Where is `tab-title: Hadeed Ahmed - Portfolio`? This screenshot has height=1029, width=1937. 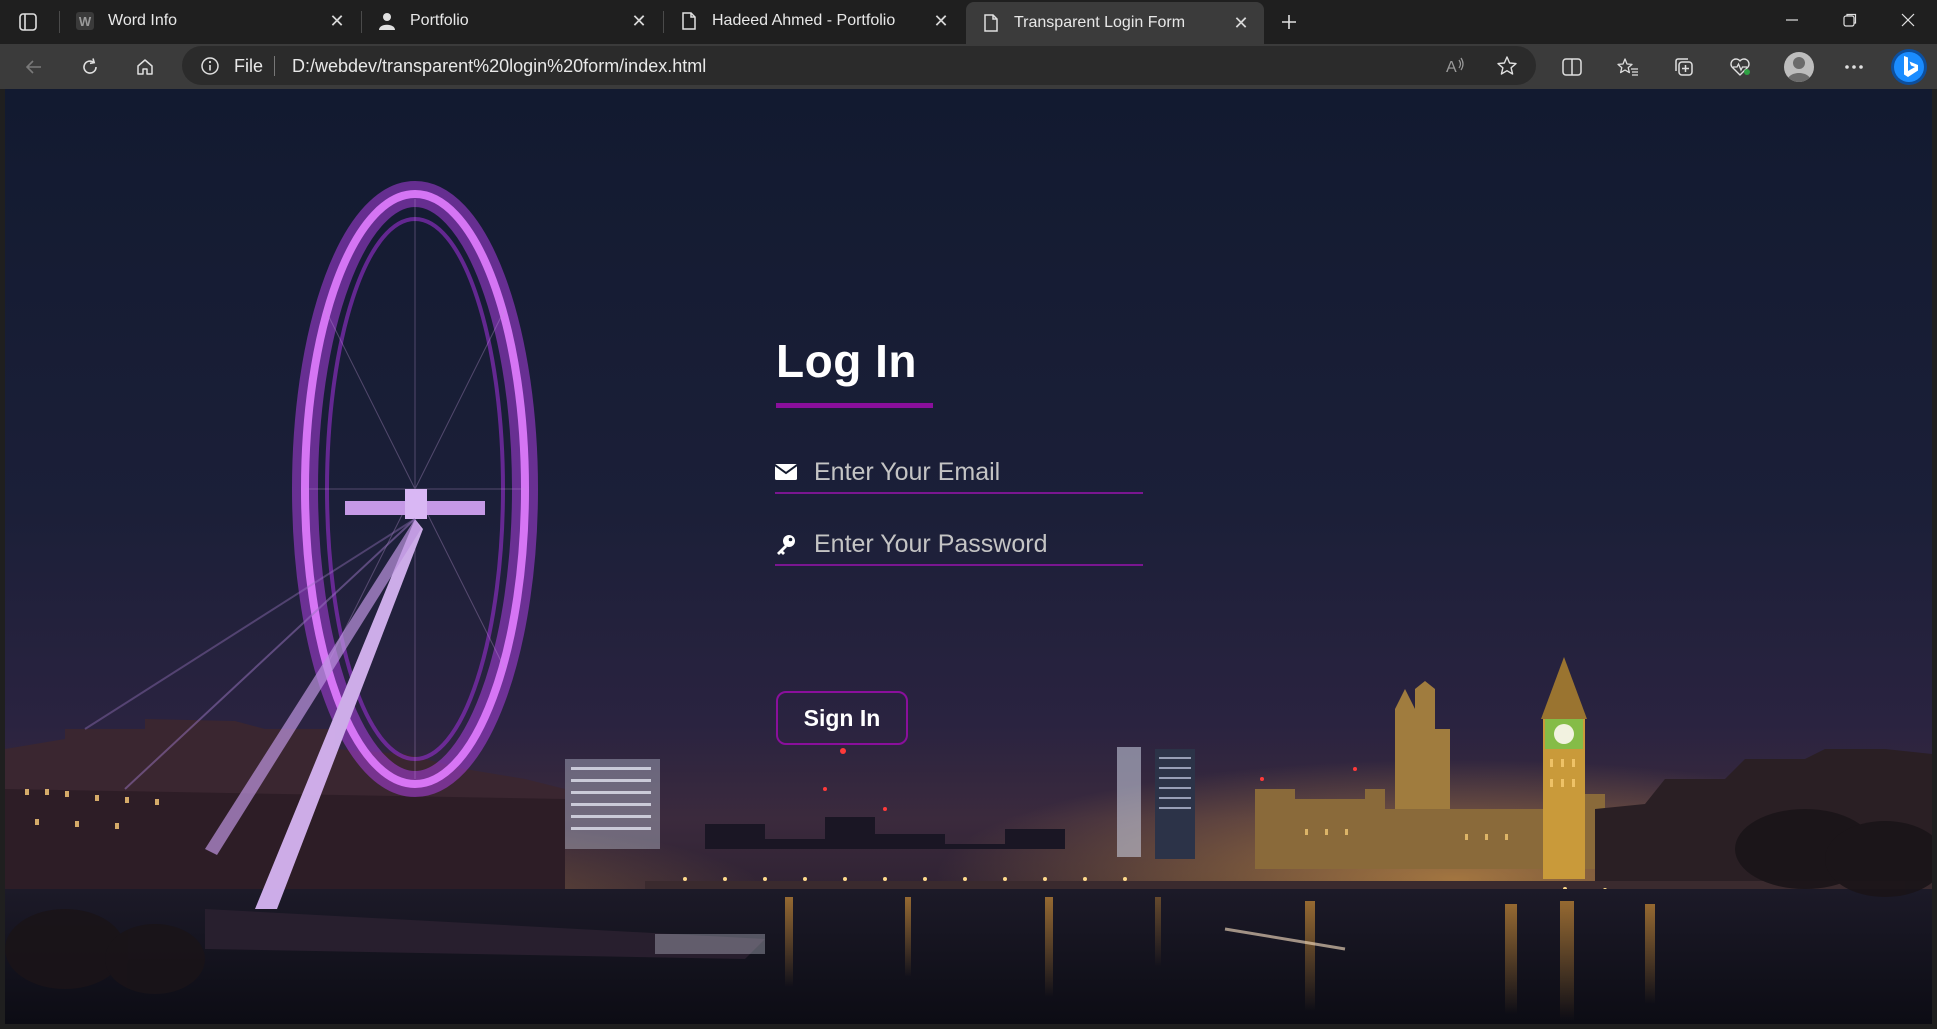
tab-title: Hadeed Ahmed - Portfolio is located at coordinates (804, 20).